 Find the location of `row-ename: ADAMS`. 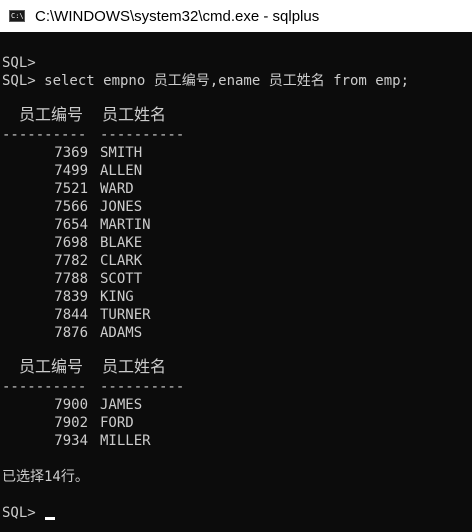

row-ename: ADAMS is located at coordinates (121, 333).